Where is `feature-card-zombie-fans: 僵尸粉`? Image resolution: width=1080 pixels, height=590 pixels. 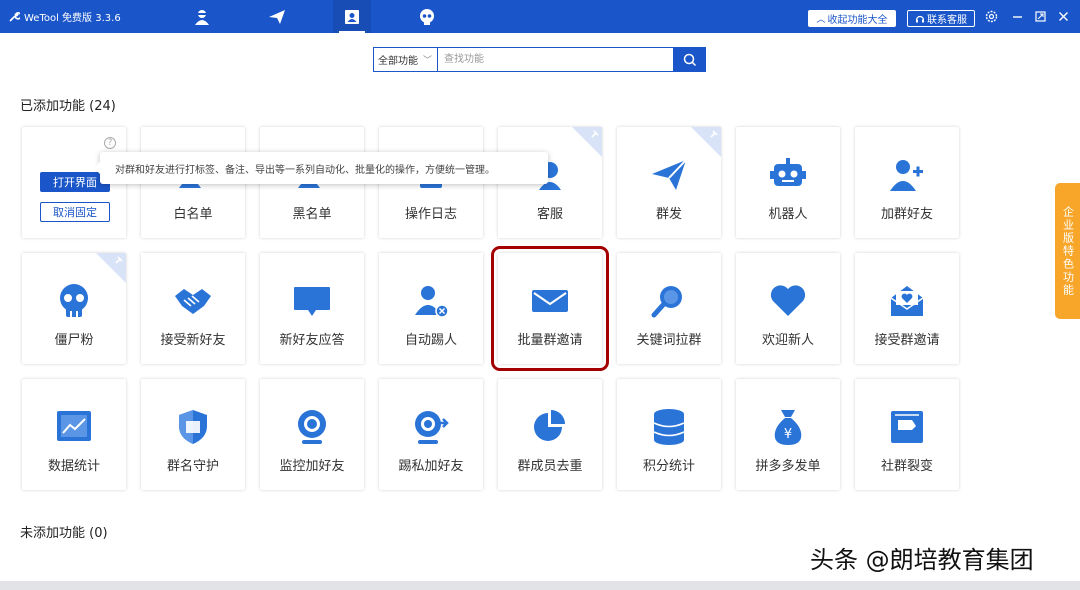
feature-card-zombie-fans: 僵尸粉 is located at coordinates (74, 308).